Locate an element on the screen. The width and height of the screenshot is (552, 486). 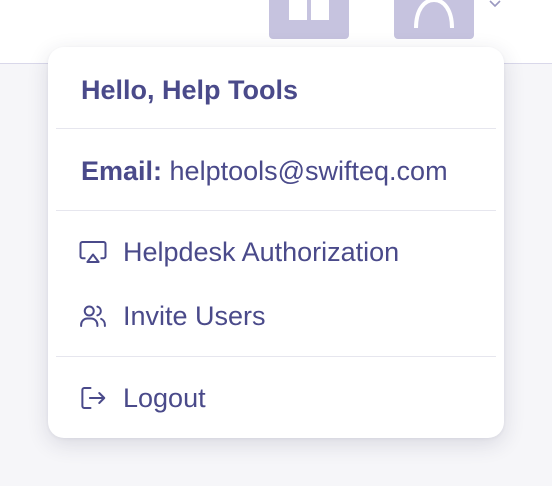
email-row: Email: helptools@swifteq.com is located at coordinates (264, 171).